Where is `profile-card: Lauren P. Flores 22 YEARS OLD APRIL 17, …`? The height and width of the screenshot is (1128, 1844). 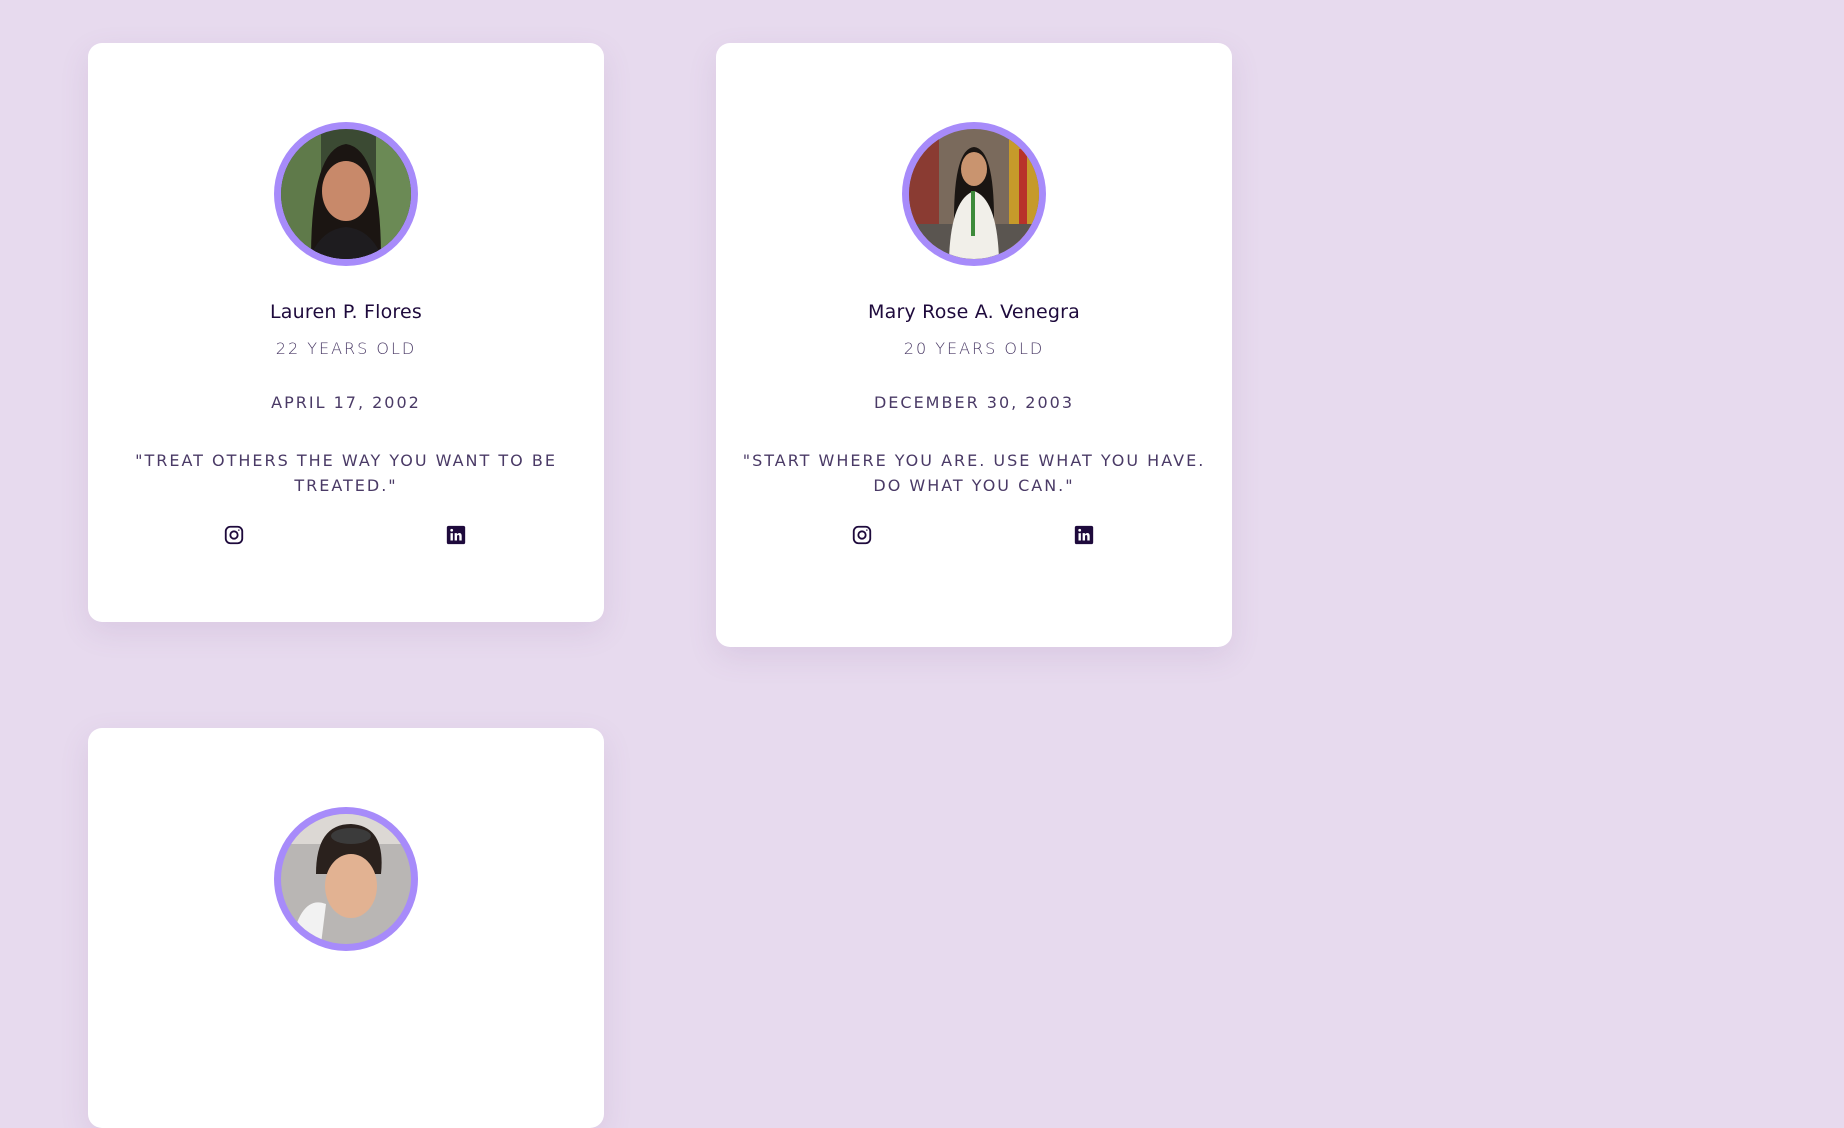 profile-card: Lauren P. Flores 22 YEARS OLD APRIL 17, … is located at coordinates (346, 332).